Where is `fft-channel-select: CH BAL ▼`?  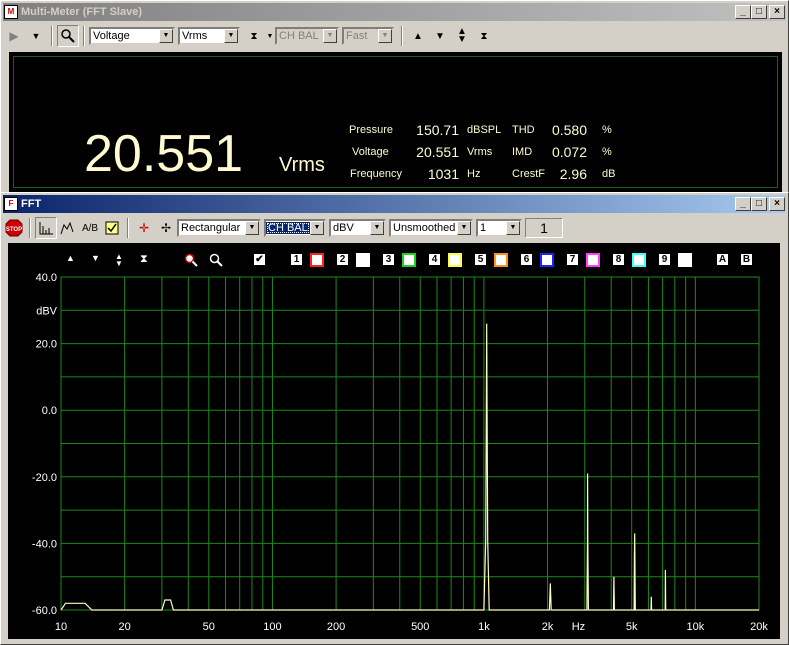
fft-channel-select: CH BAL ▼ is located at coordinates (295, 228).